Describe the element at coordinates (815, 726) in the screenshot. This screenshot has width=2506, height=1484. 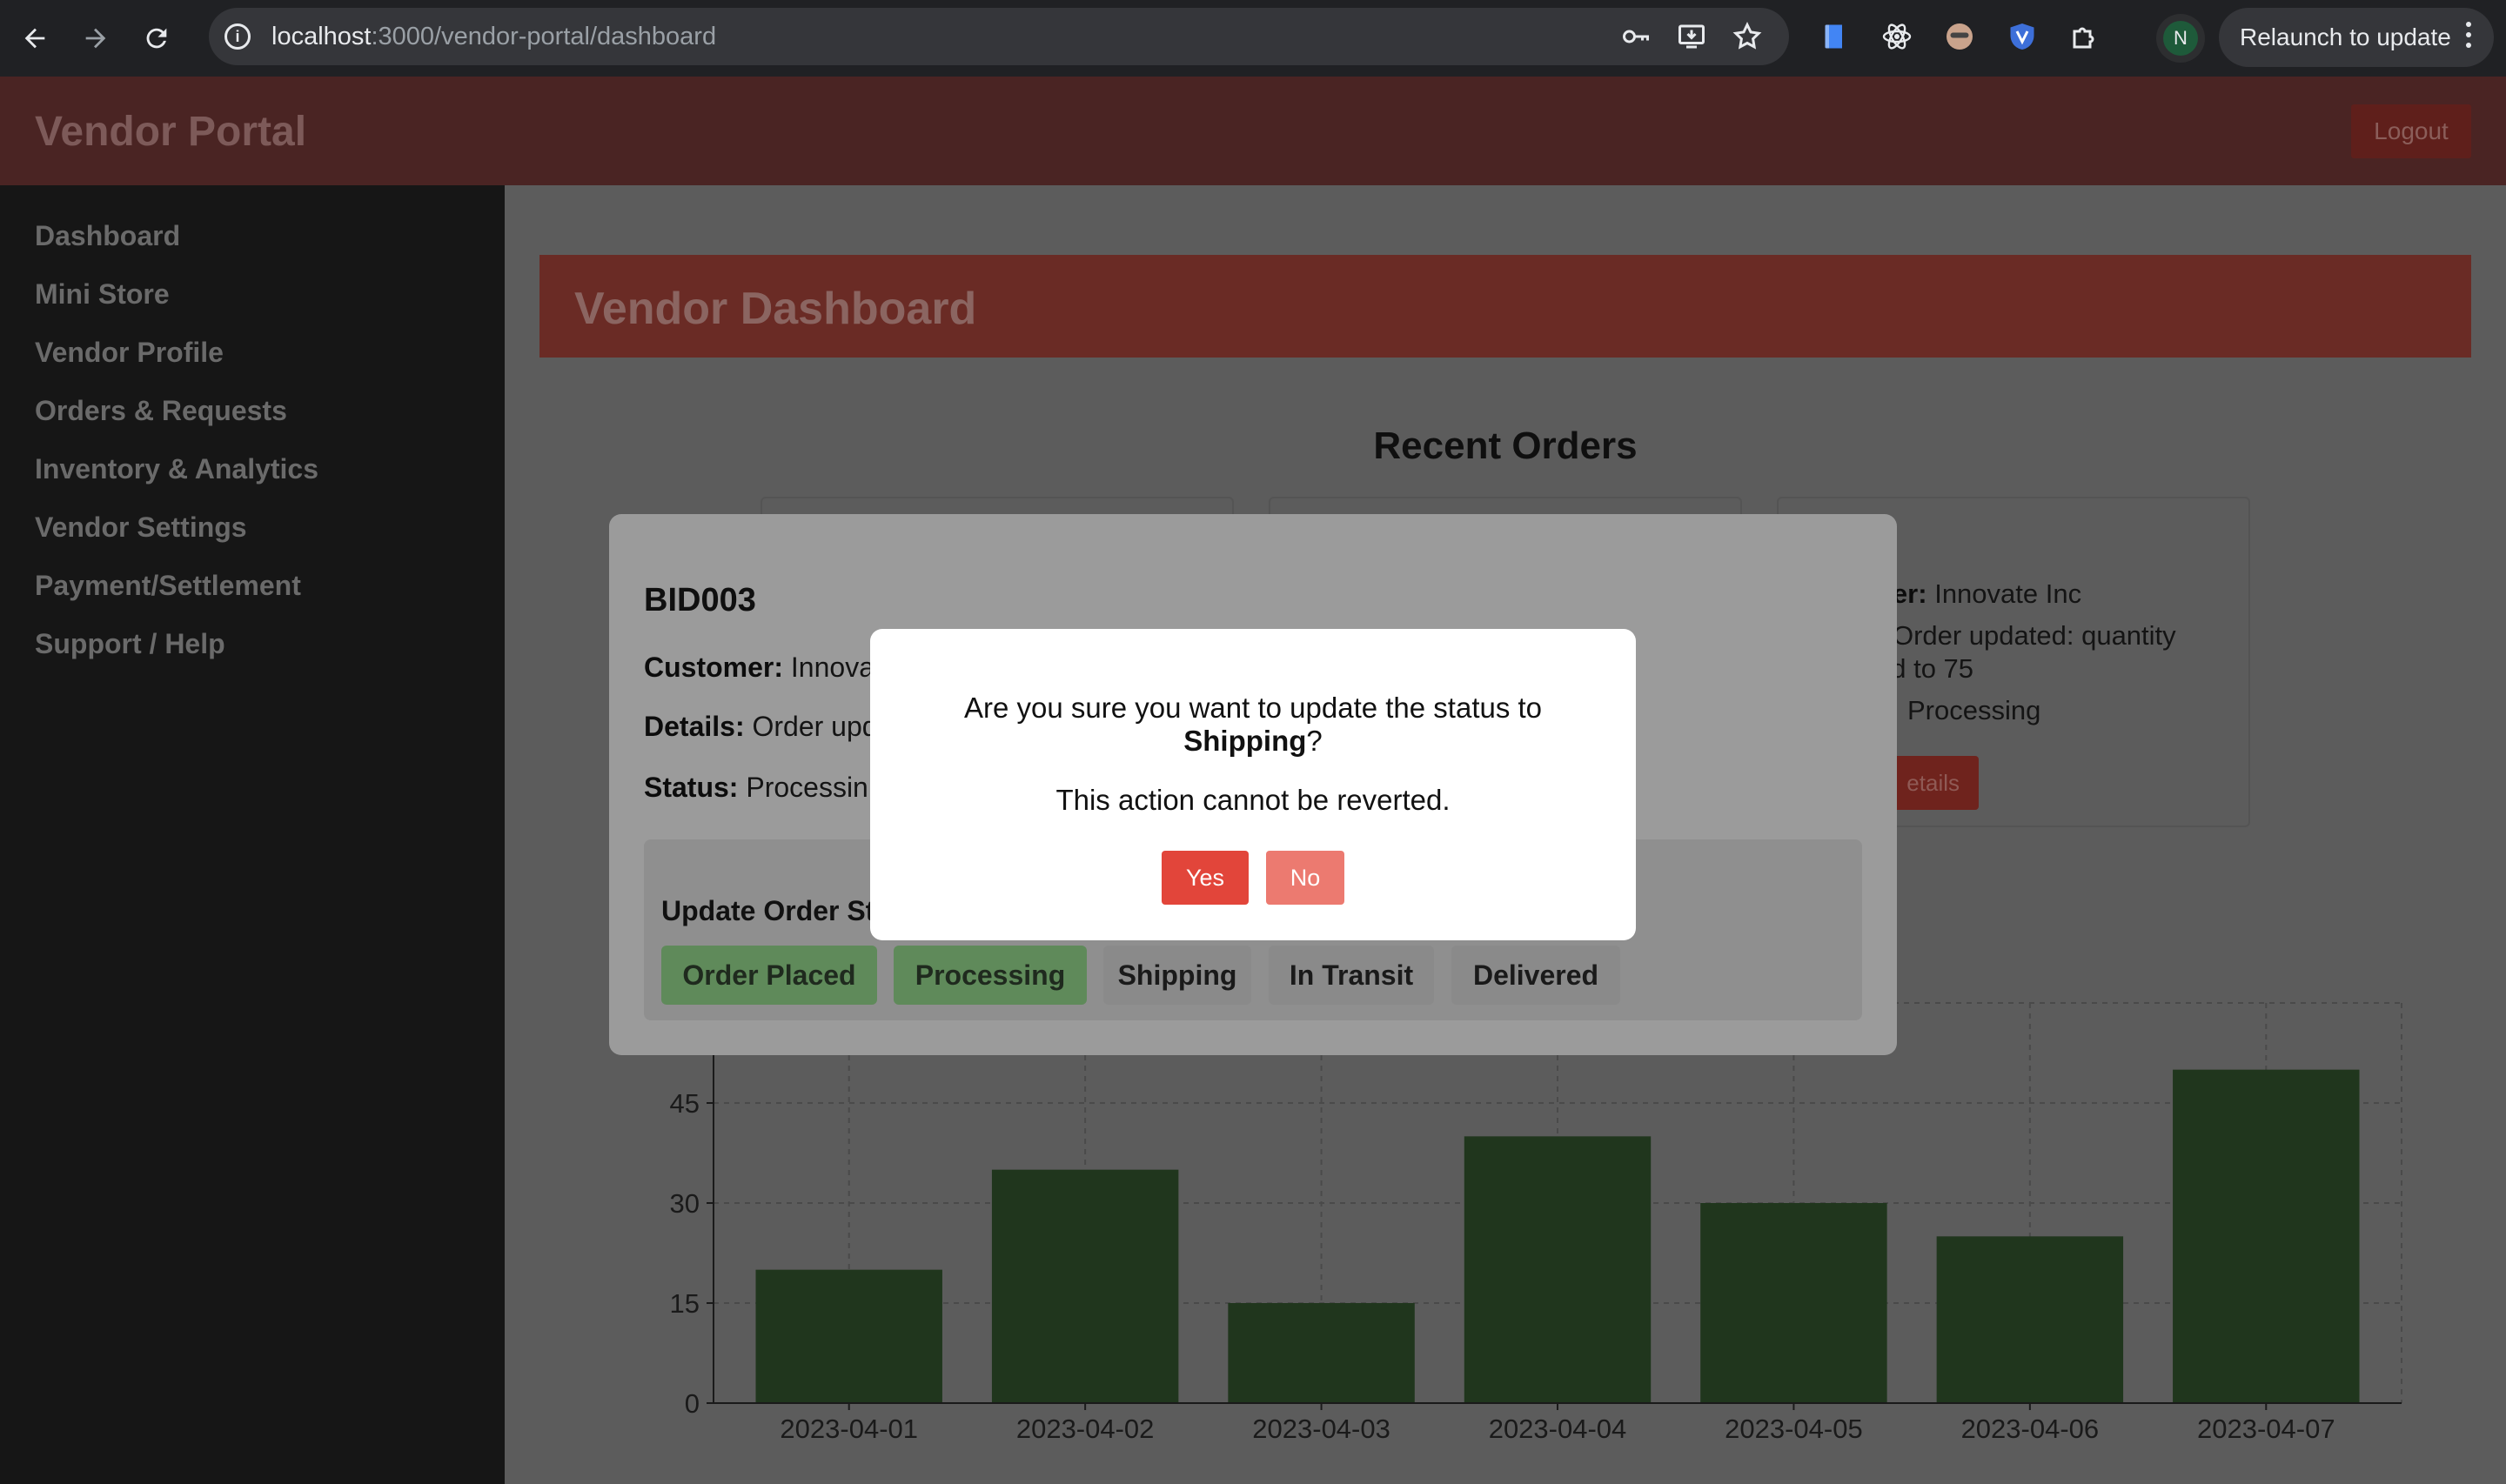
I see `modal-details-value: Order upd` at that location.